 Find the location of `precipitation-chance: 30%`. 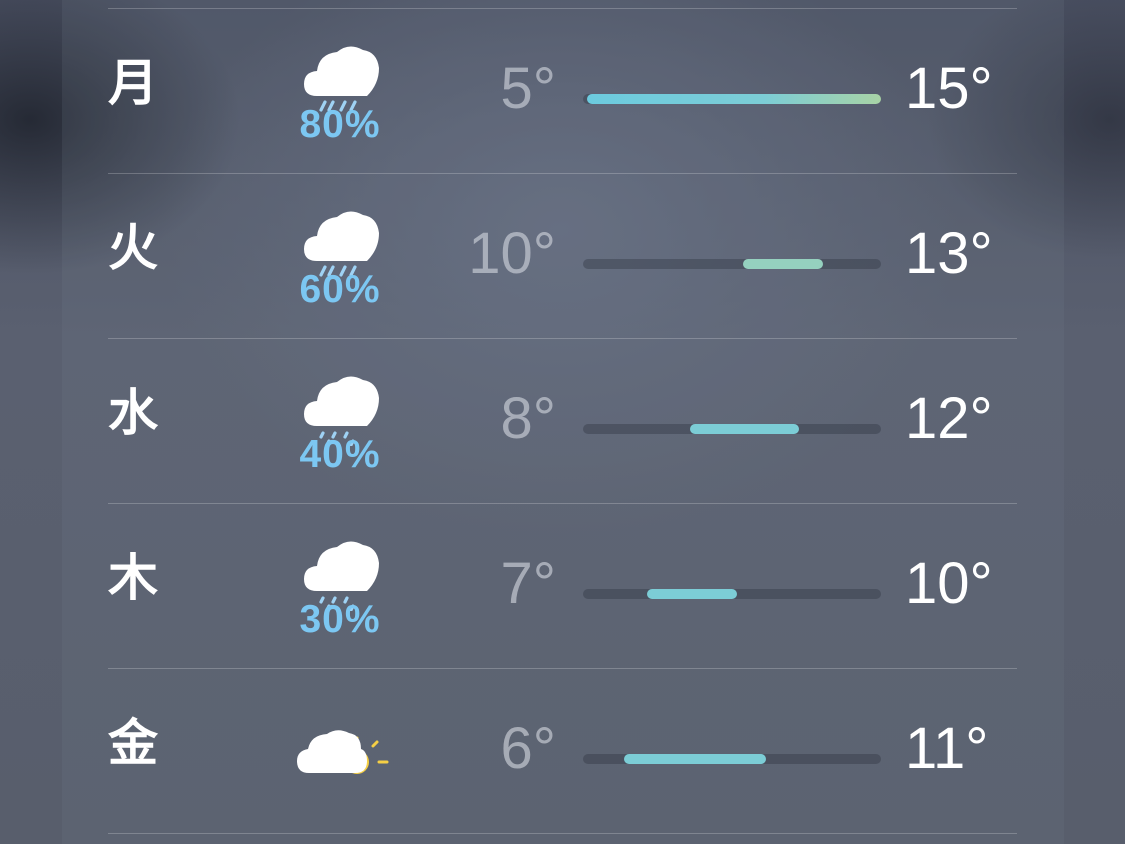

precipitation-chance: 30% is located at coordinates (340, 619).